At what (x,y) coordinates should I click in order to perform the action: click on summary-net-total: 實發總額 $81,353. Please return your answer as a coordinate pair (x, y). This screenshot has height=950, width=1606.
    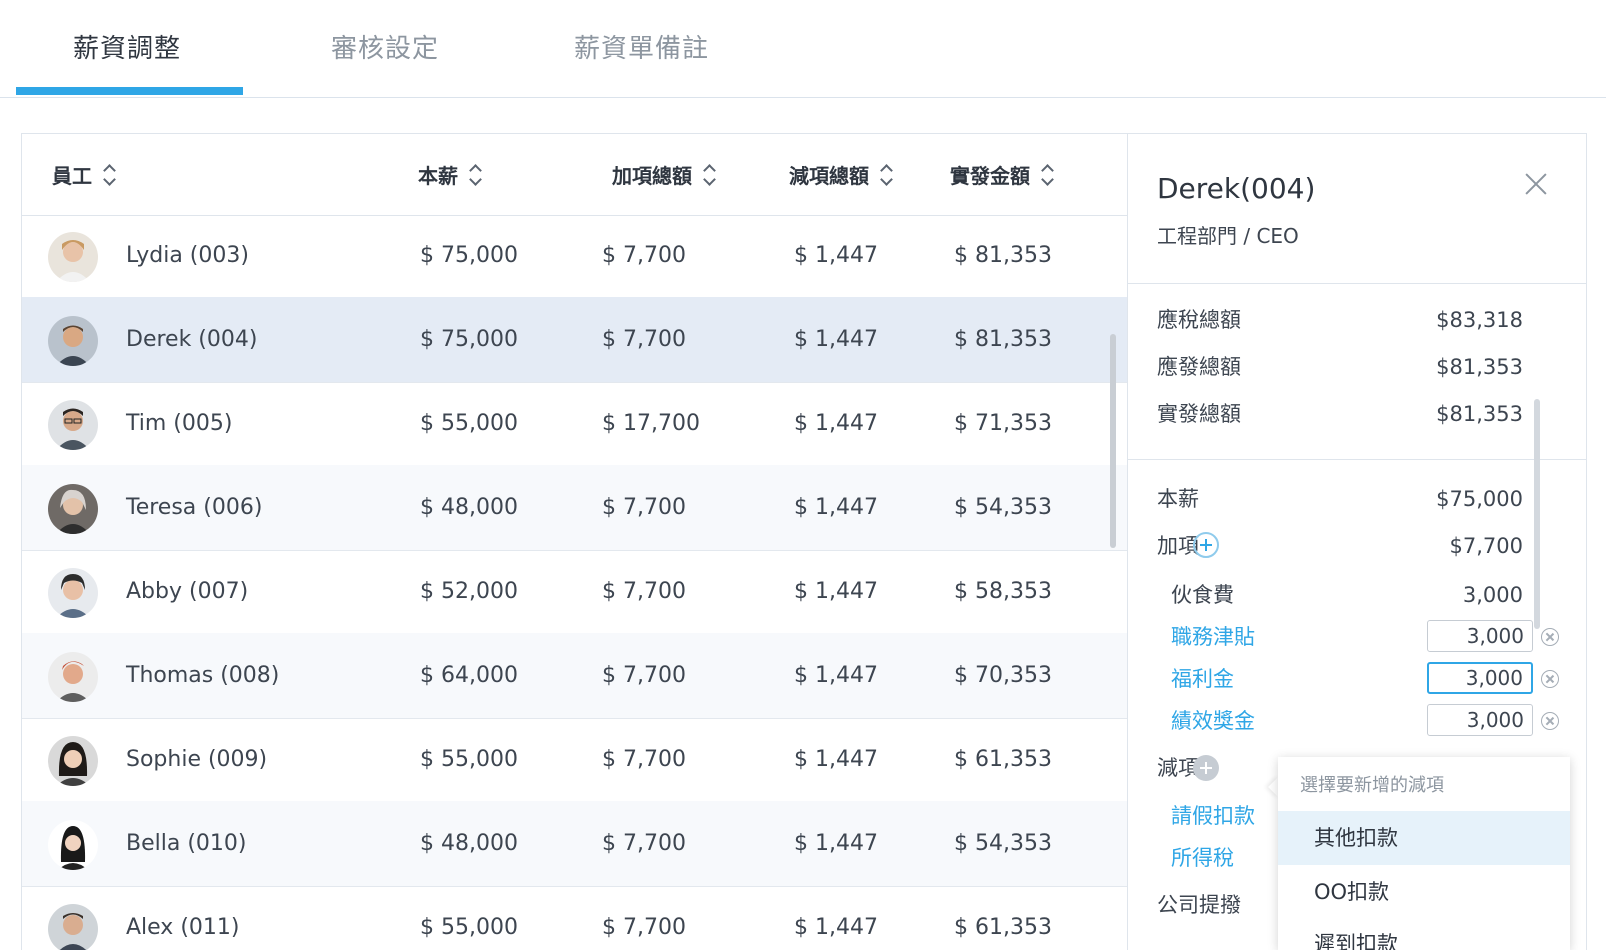
    Looking at the image, I should click on (1340, 414).